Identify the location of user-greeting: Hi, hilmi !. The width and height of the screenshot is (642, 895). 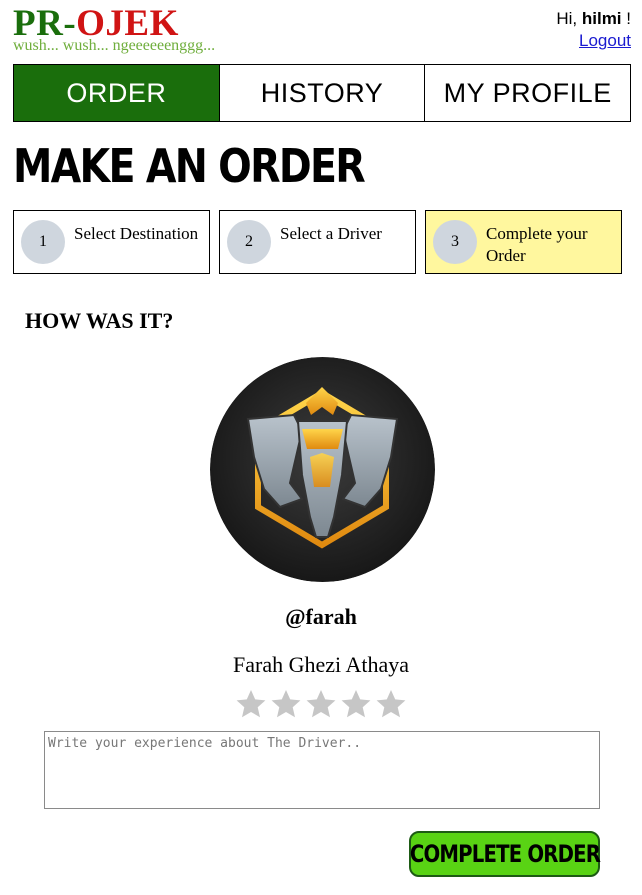
(593, 19).